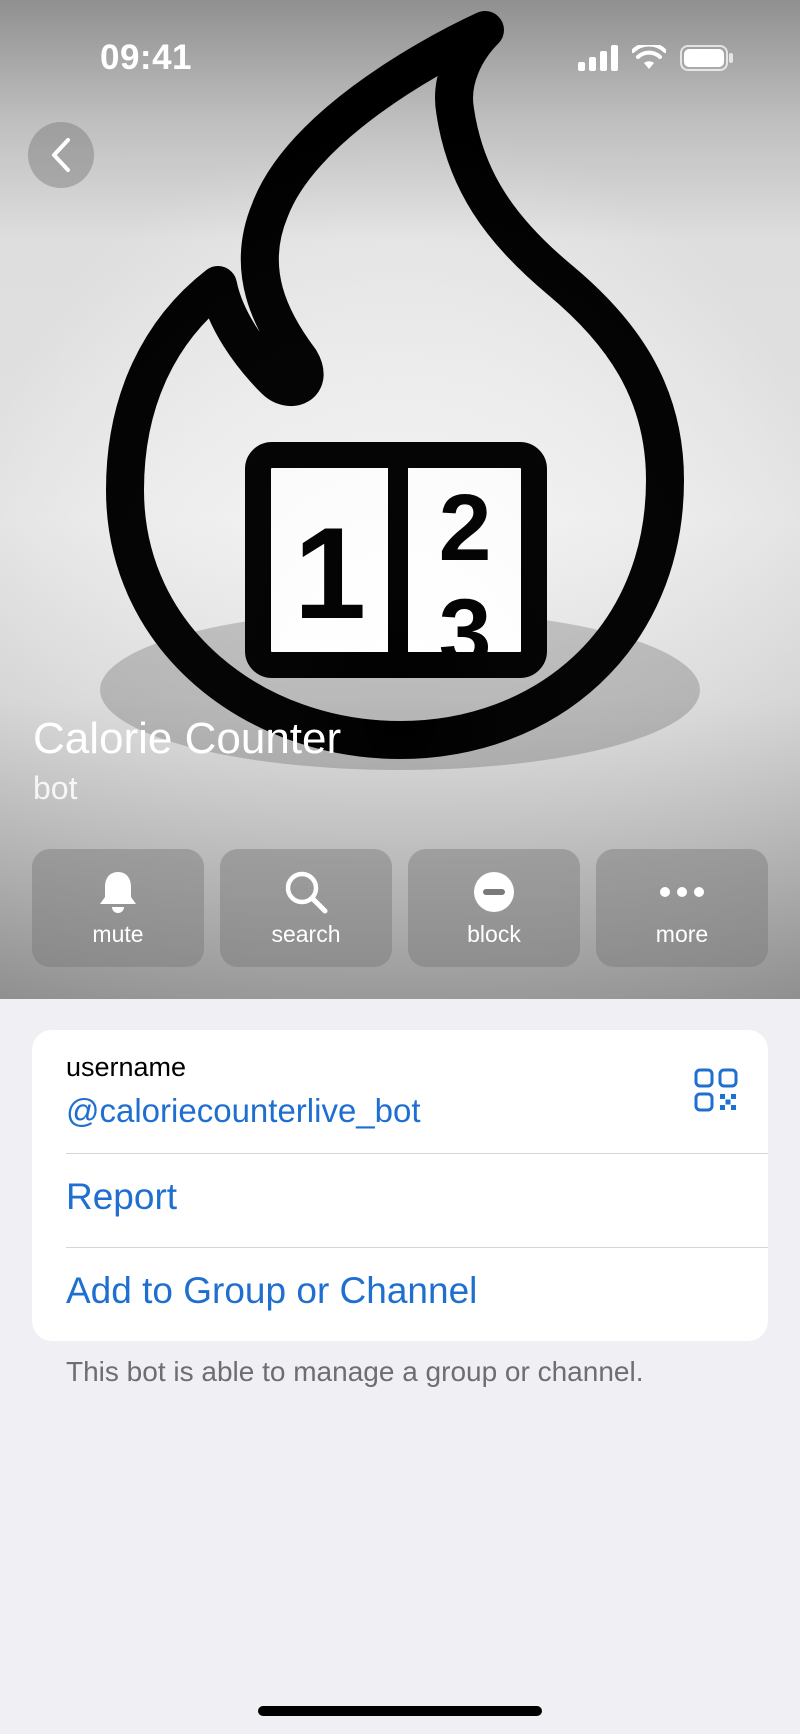  Describe the element at coordinates (400, 1711) in the screenshot. I see `home-indicator` at that location.